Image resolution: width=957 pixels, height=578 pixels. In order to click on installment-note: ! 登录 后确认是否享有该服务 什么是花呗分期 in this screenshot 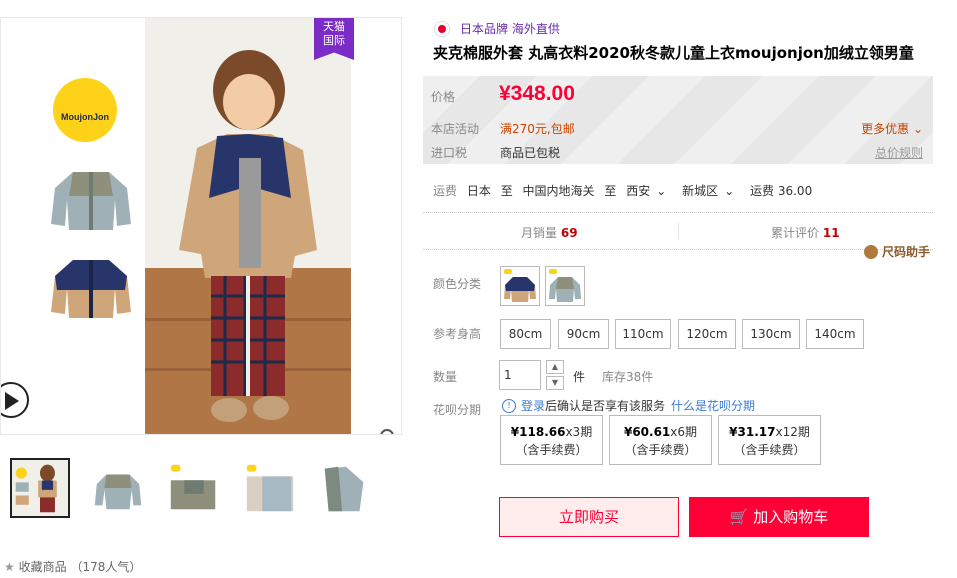, I will do `click(628, 405)`.